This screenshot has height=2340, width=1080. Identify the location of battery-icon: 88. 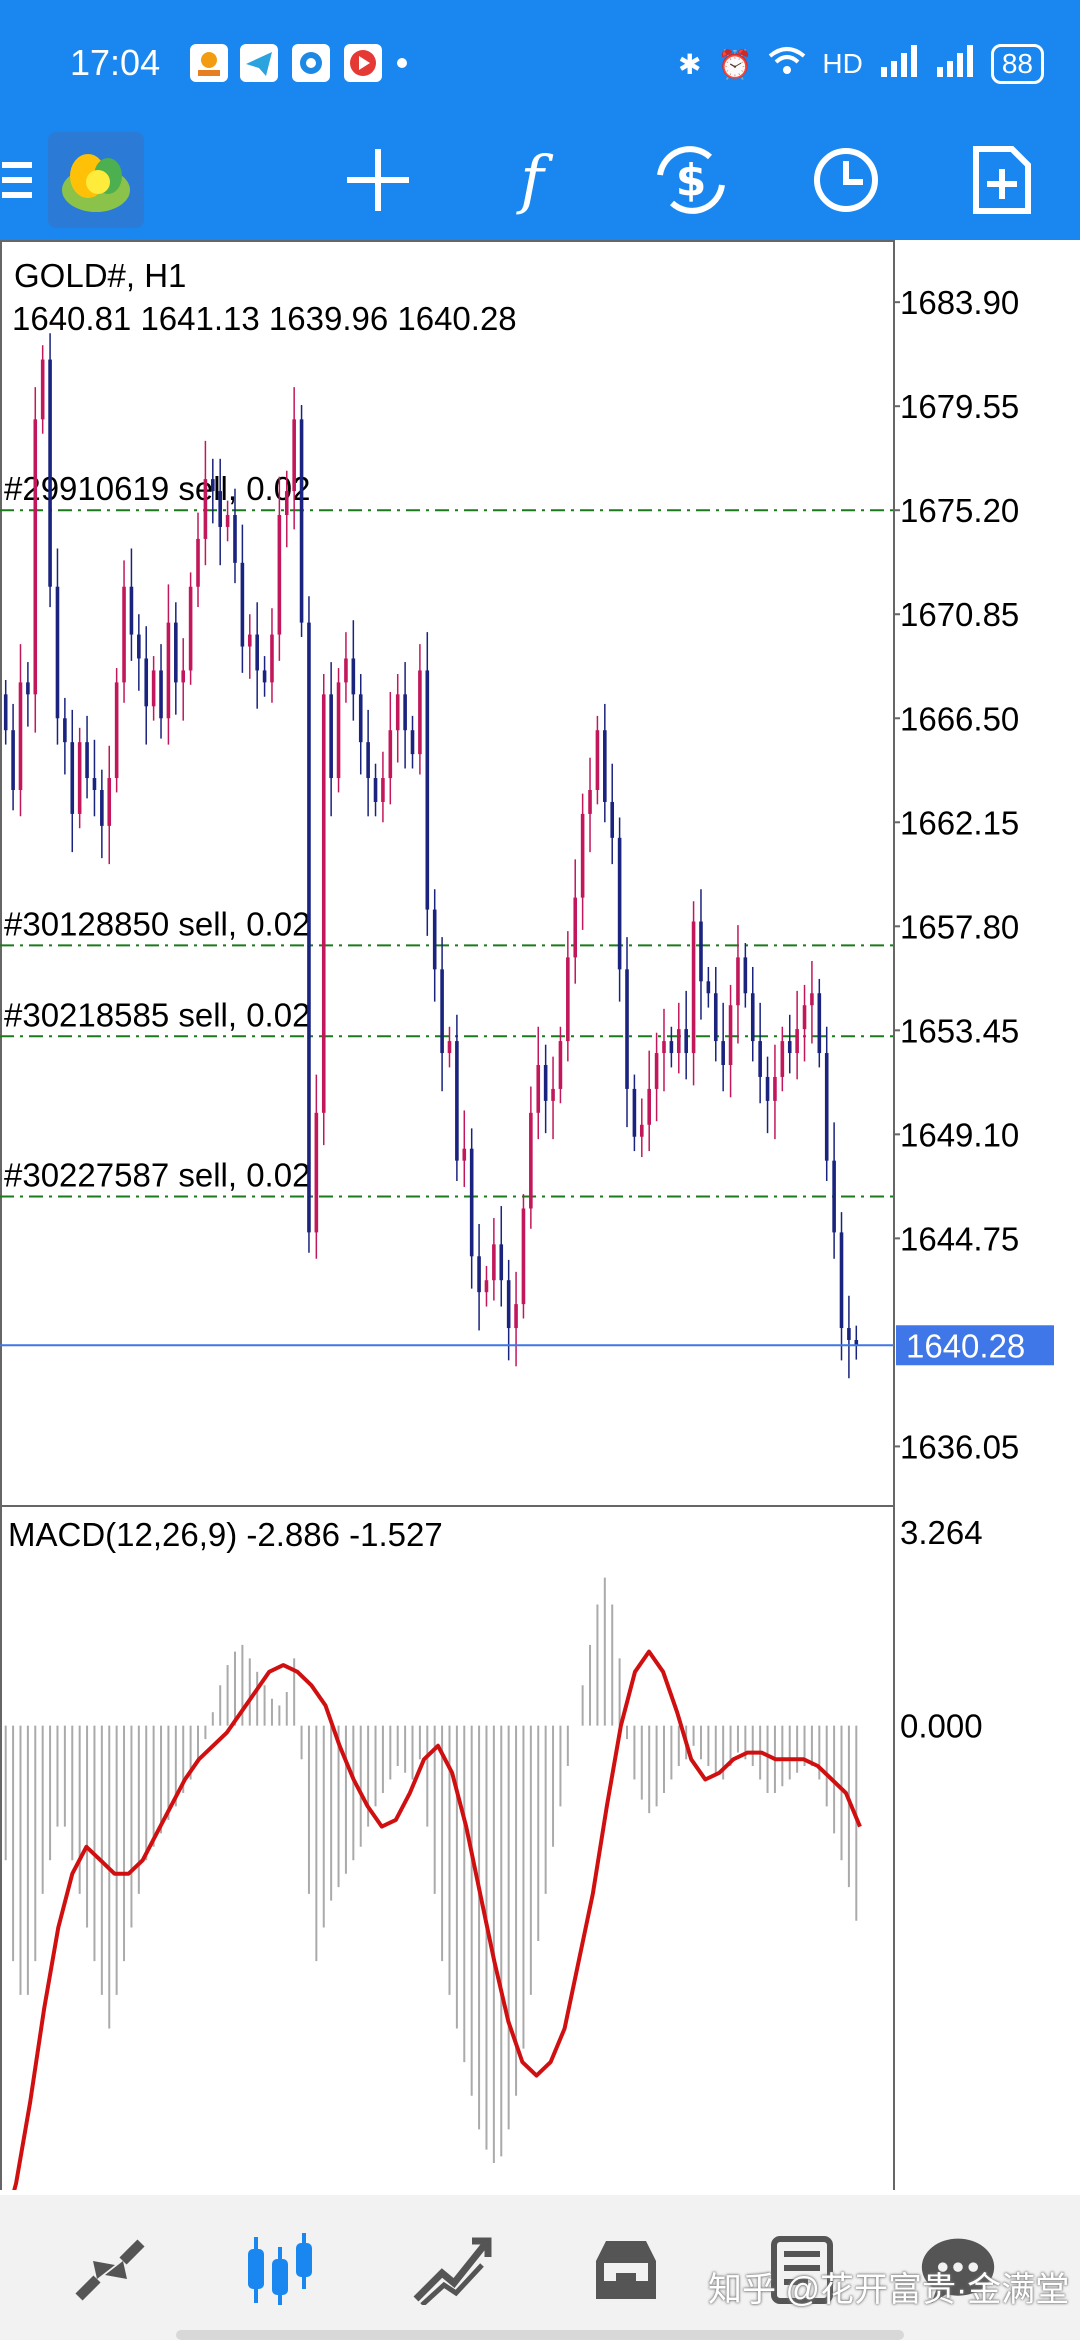
(1017, 64).